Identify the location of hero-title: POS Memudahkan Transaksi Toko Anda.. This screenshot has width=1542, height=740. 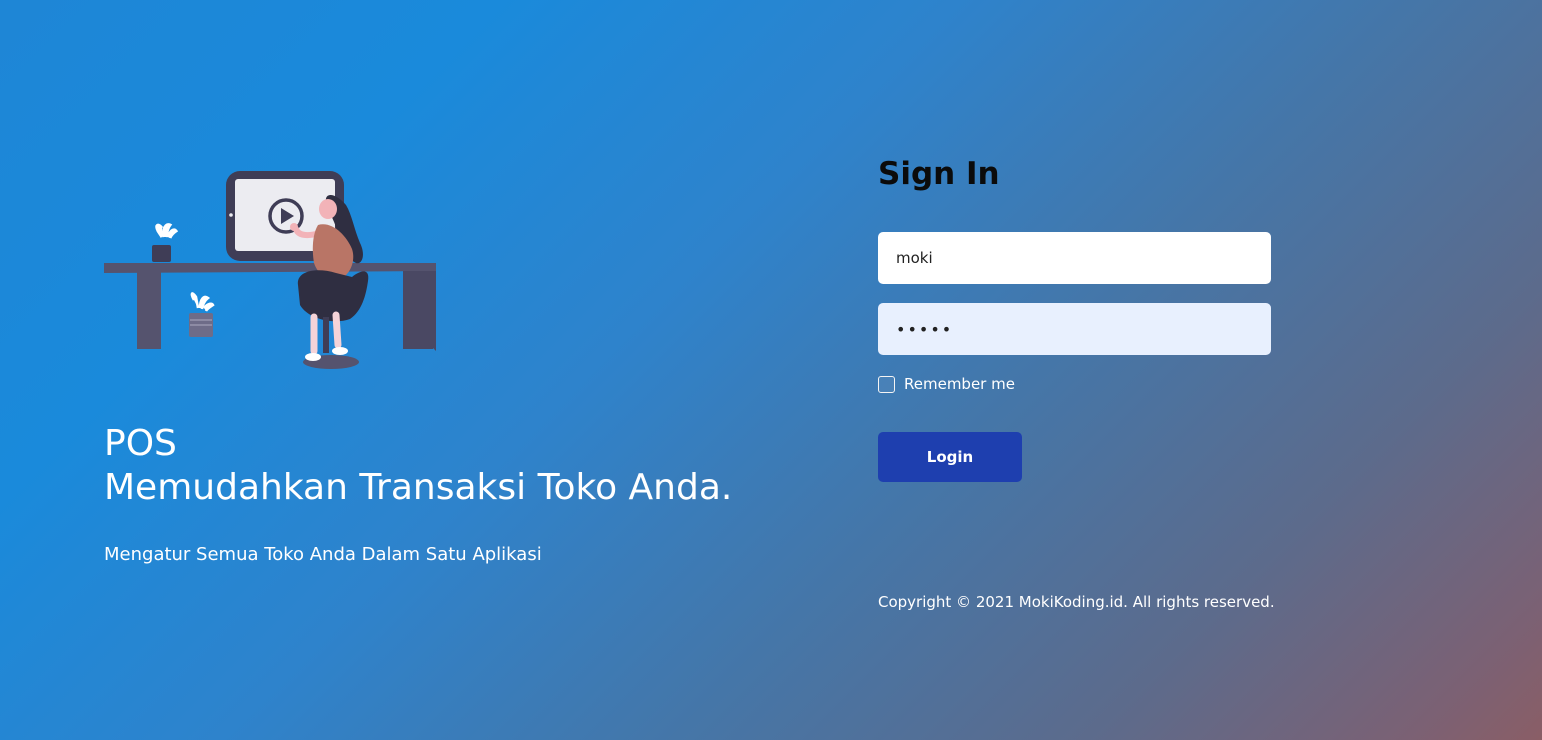
(418, 466).